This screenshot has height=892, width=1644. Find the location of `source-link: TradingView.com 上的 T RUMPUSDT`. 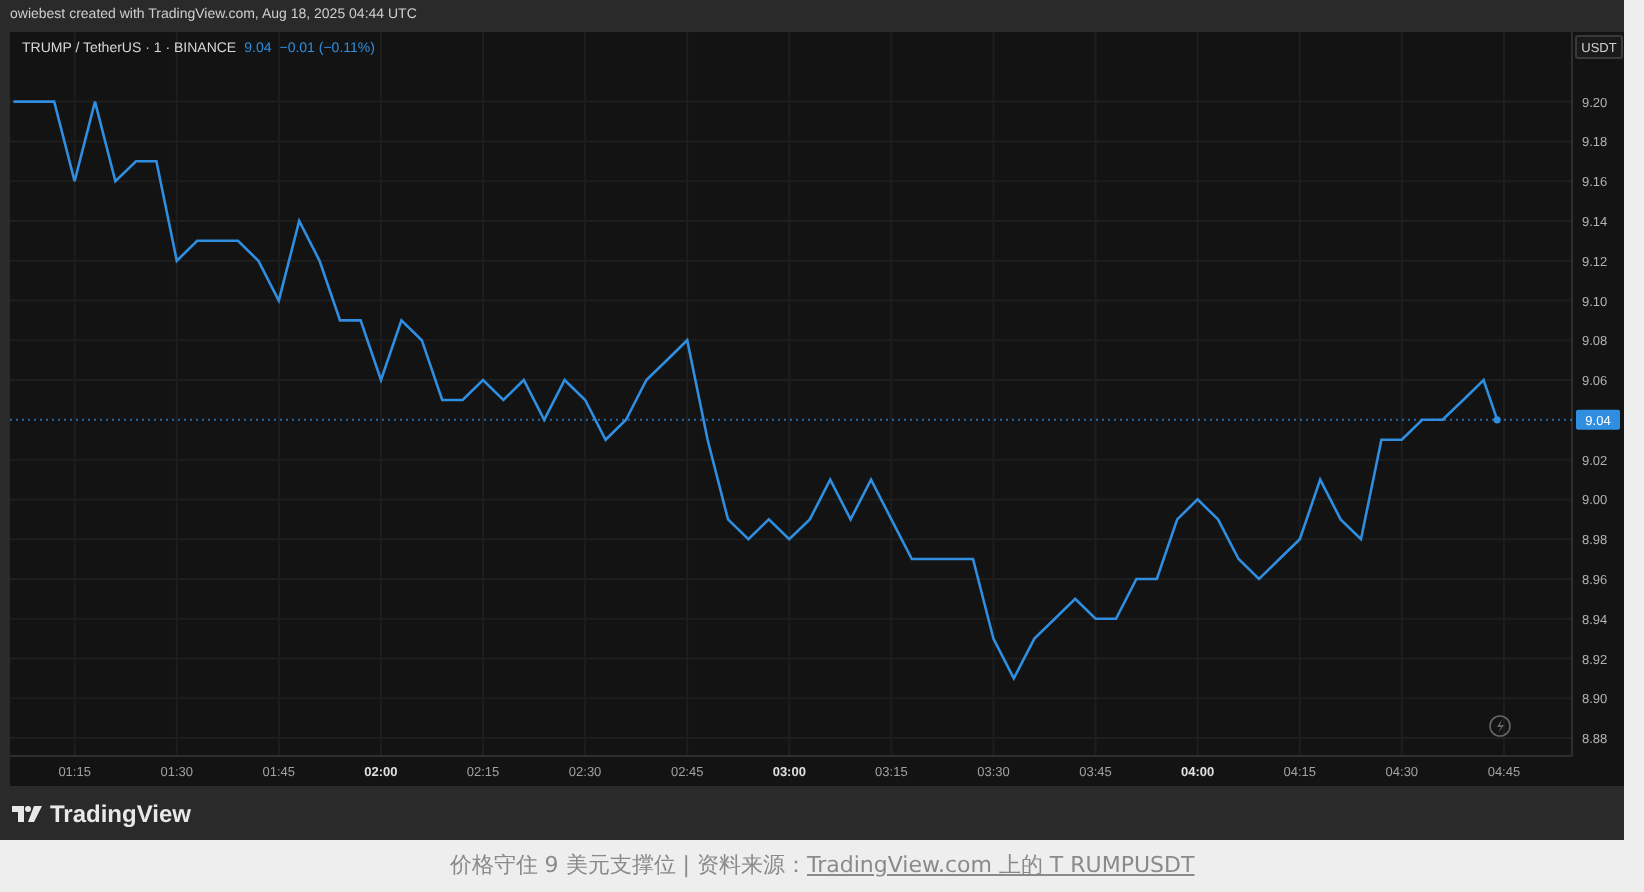

source-link: TradingView.com 上的 T RUMPUSDT is located at coordinates (1001, 866).